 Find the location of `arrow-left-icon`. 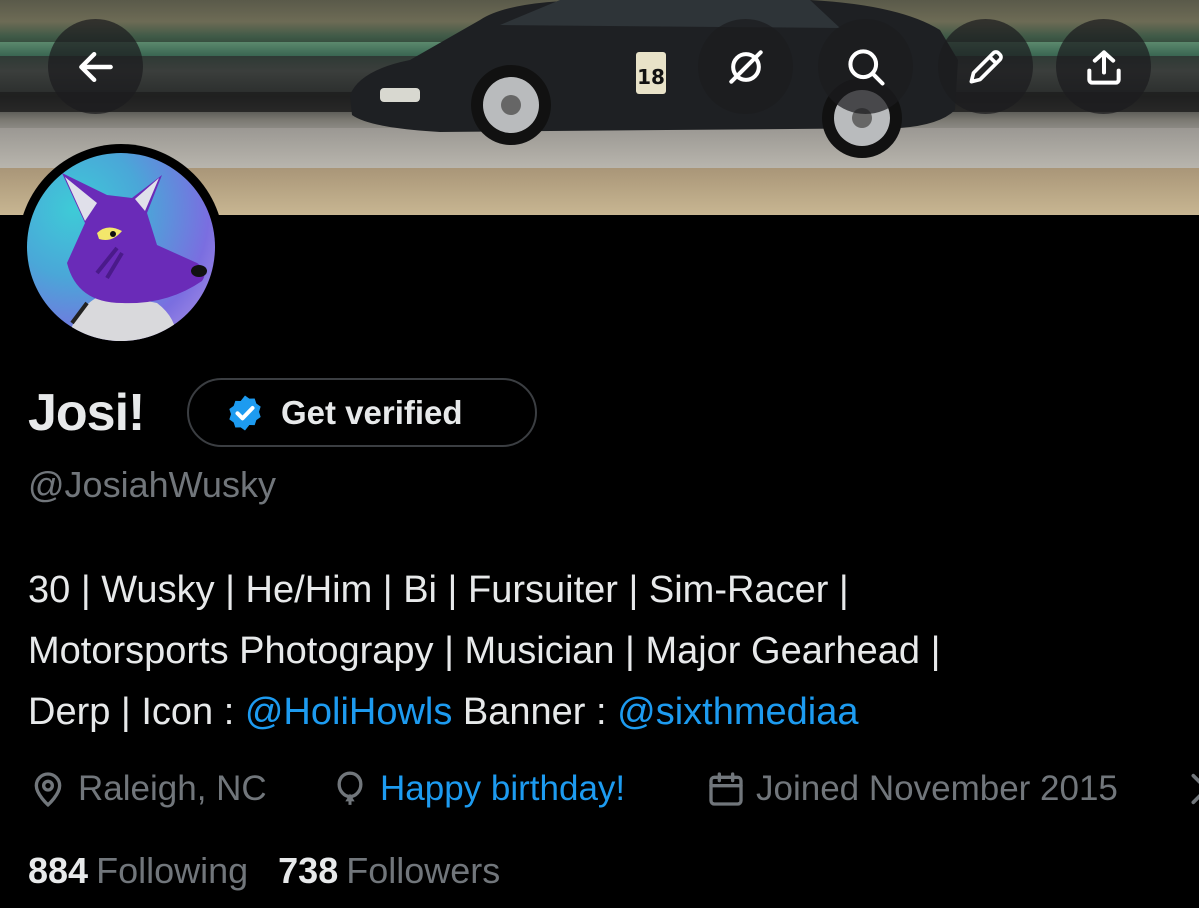

arrow-left-icon is located at coordinates (95, 66).